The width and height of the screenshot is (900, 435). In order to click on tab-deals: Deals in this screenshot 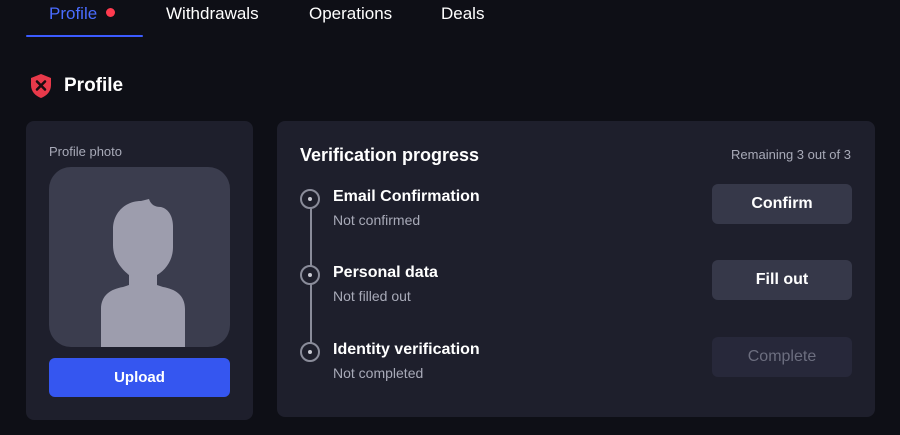, I will do `click(462, 14)`.